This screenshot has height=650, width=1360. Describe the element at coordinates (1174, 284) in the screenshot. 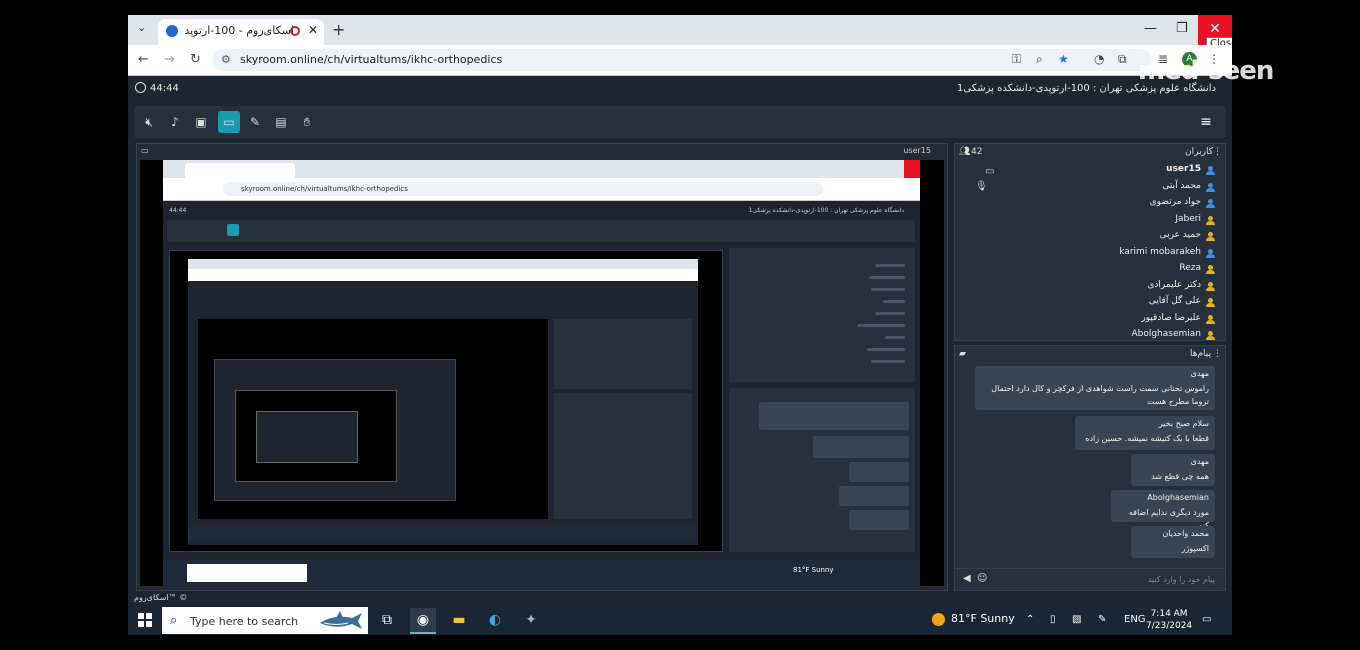

I see `user-name: دکتر علیمرادی` at that location.